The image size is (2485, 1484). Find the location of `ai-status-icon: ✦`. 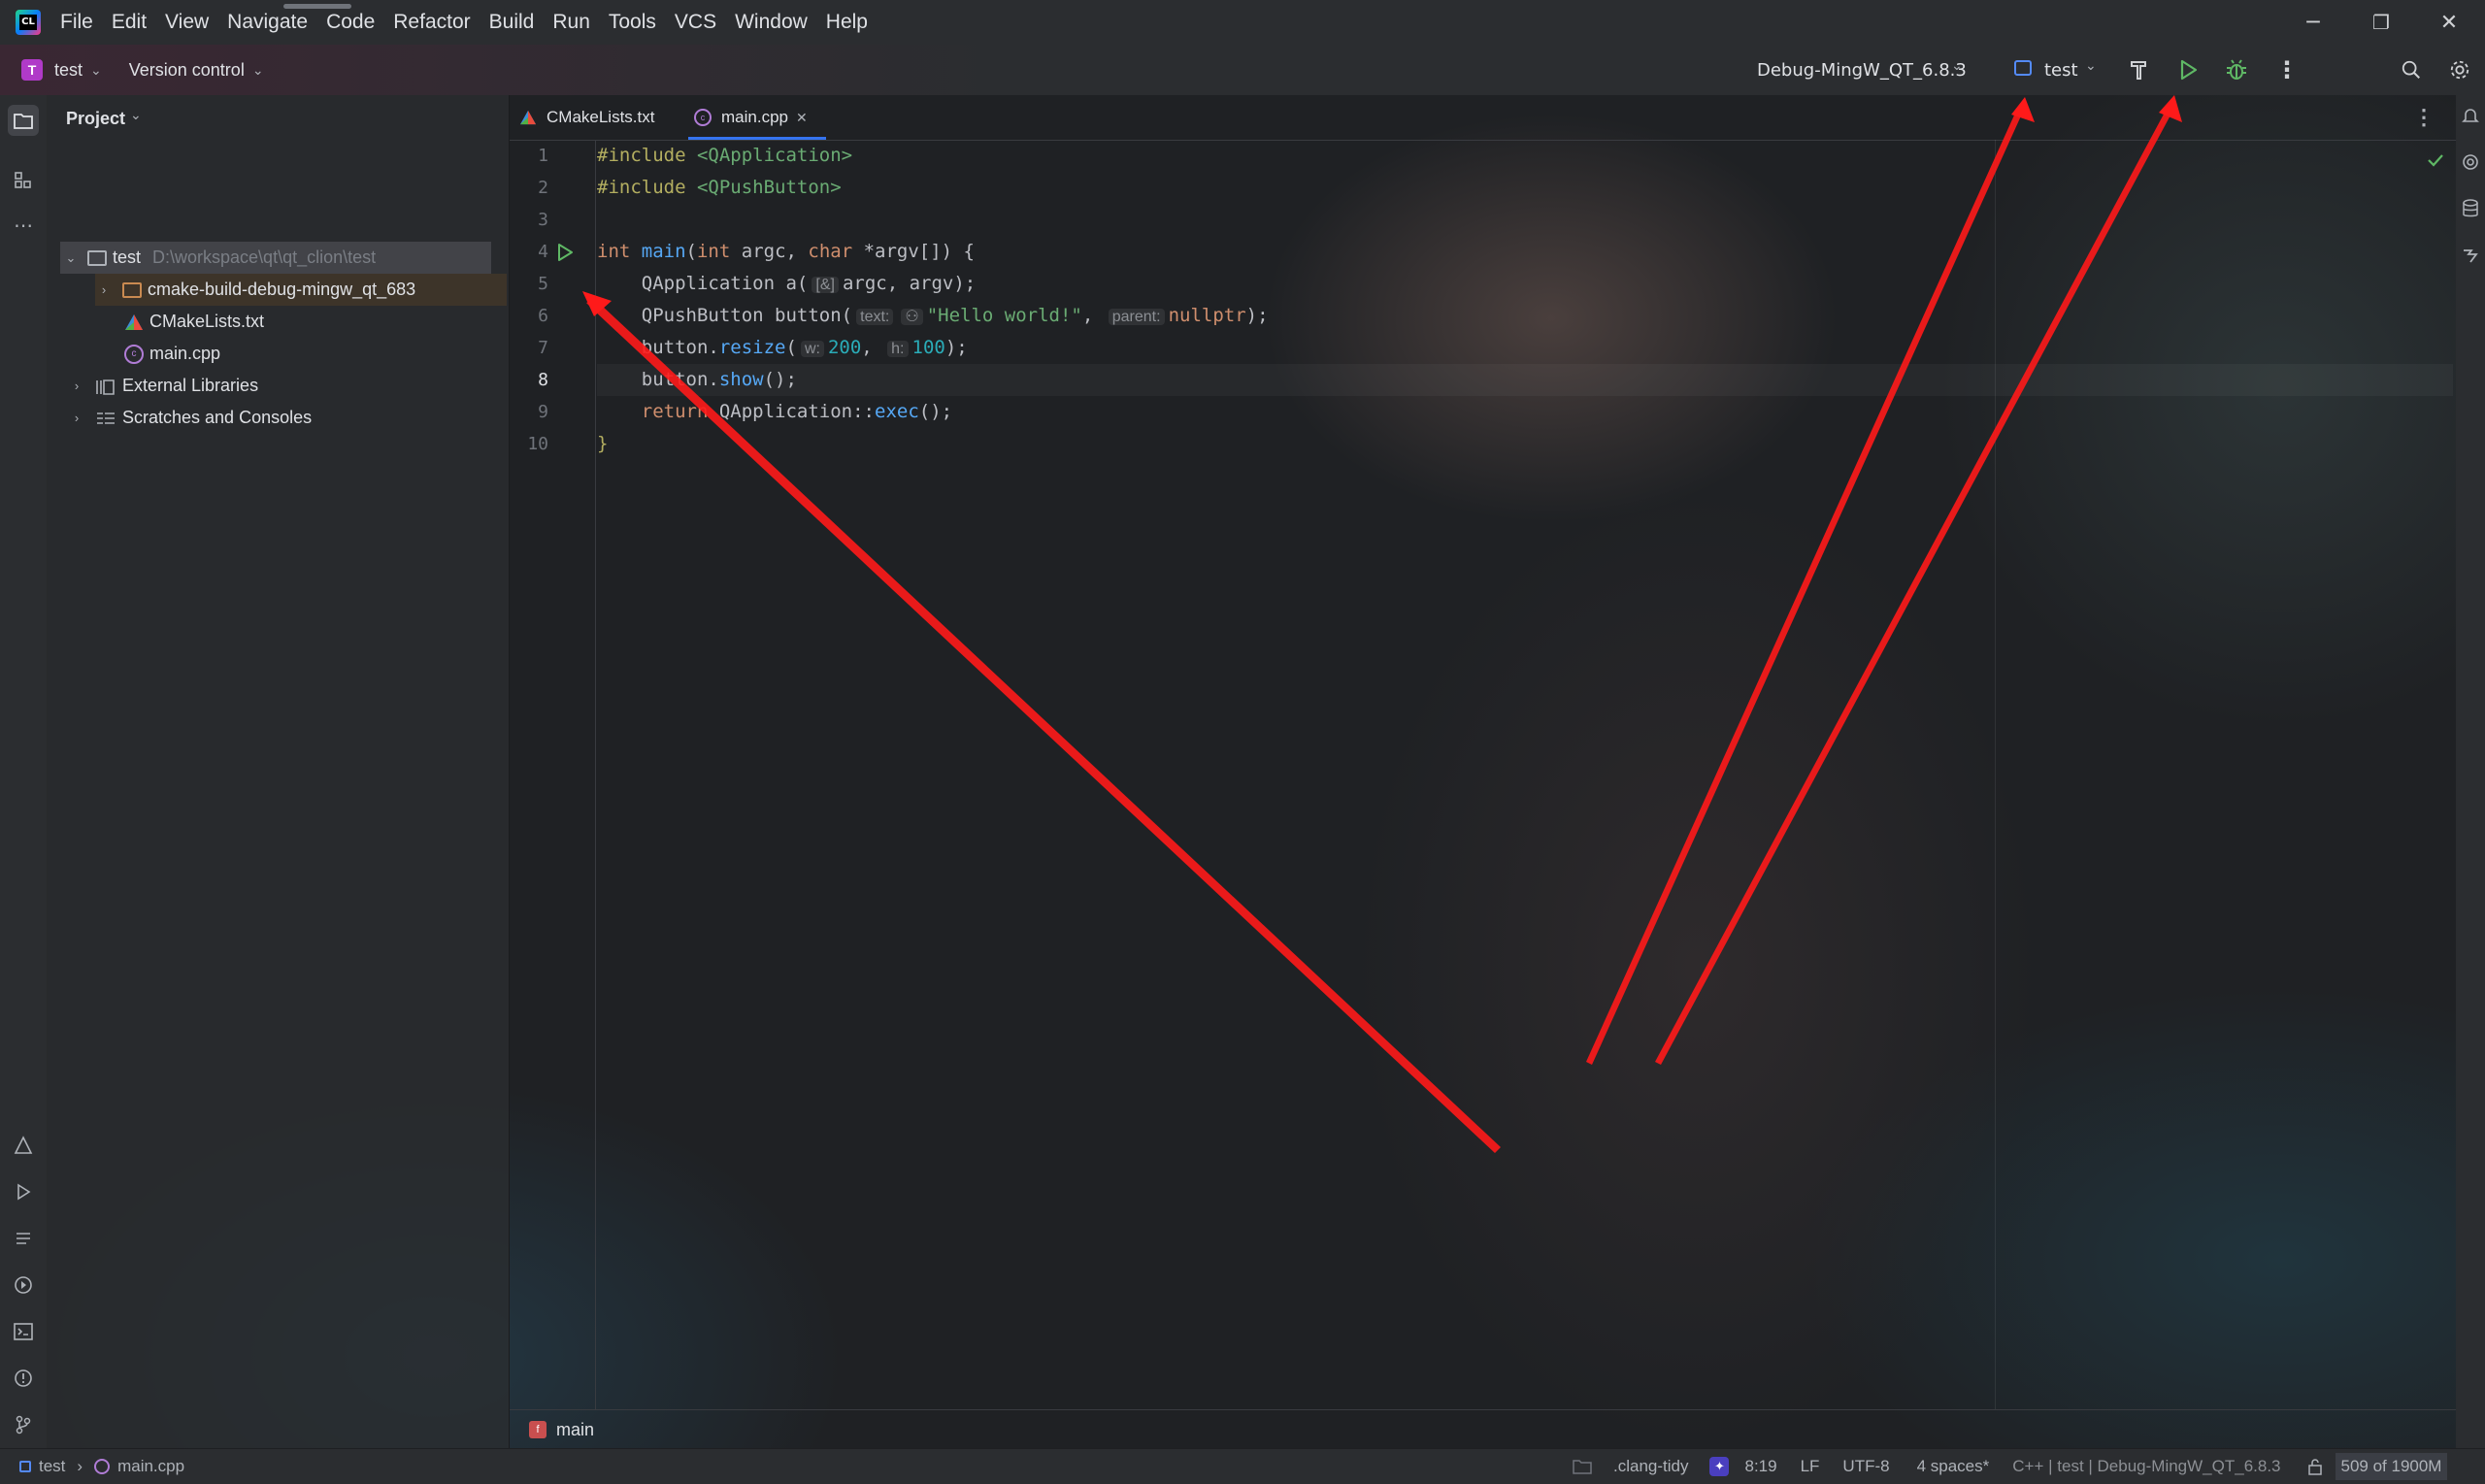

ai-status-icon: ✦ is located at coordinates (1719, 1466).